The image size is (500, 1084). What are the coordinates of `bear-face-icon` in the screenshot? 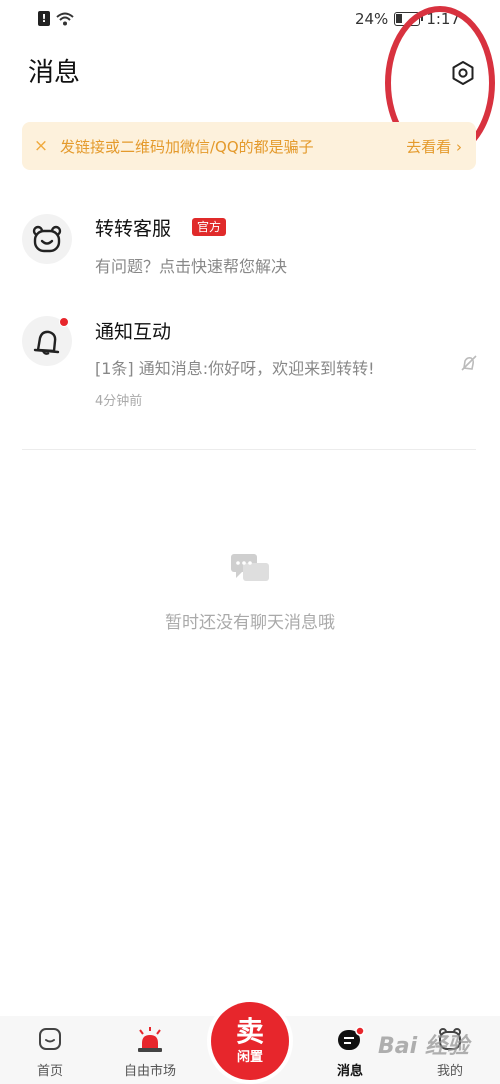 It's located at (47, 239).